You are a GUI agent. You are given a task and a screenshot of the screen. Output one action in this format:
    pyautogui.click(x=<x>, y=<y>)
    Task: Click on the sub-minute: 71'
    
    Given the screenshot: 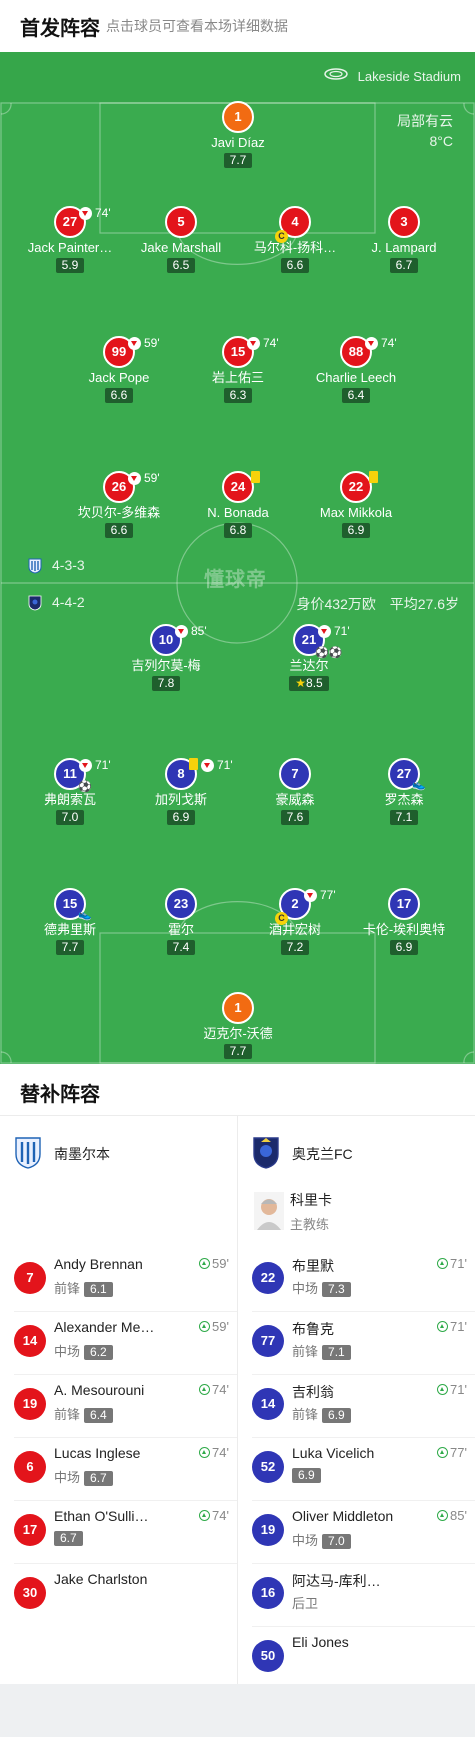 What is the action you would take?
    pyautogui.click(x=225, y=765)
    